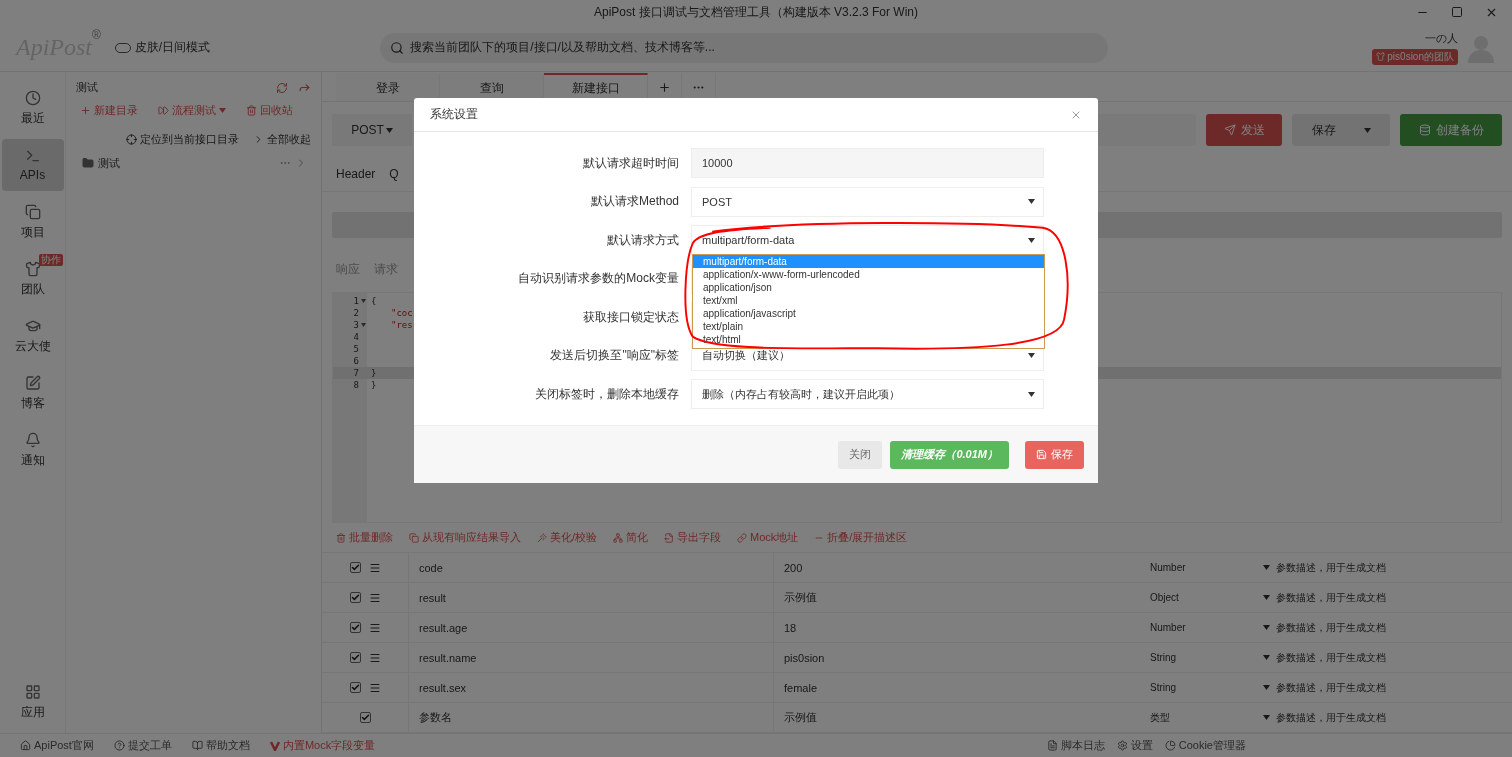  Describe the element at coordinates (57, 745) in the screenshot. I see `footer-link: ApiPost官网` at that location.